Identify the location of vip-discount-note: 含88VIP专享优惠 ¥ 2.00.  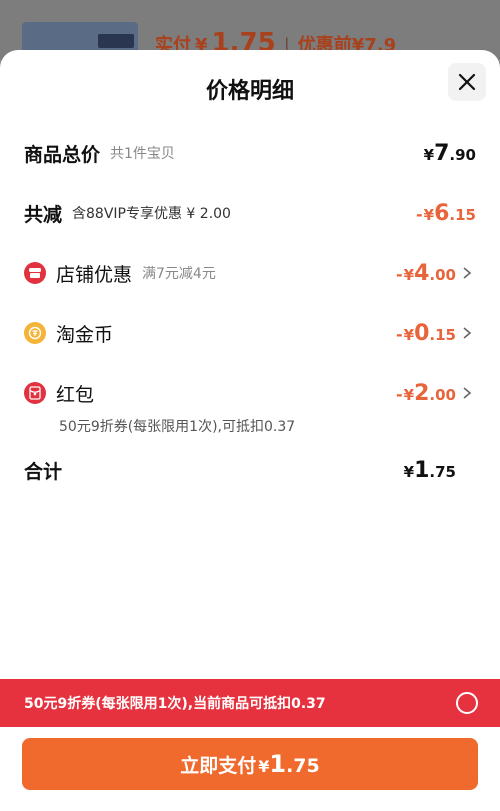
(151, 214).